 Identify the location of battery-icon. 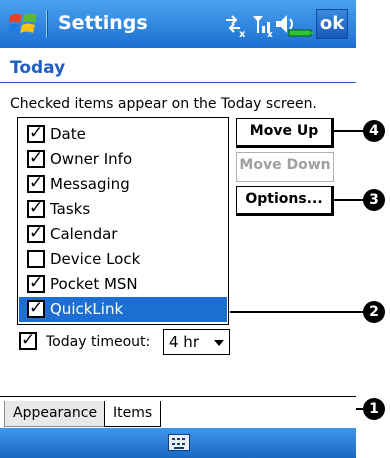
(301, 27).